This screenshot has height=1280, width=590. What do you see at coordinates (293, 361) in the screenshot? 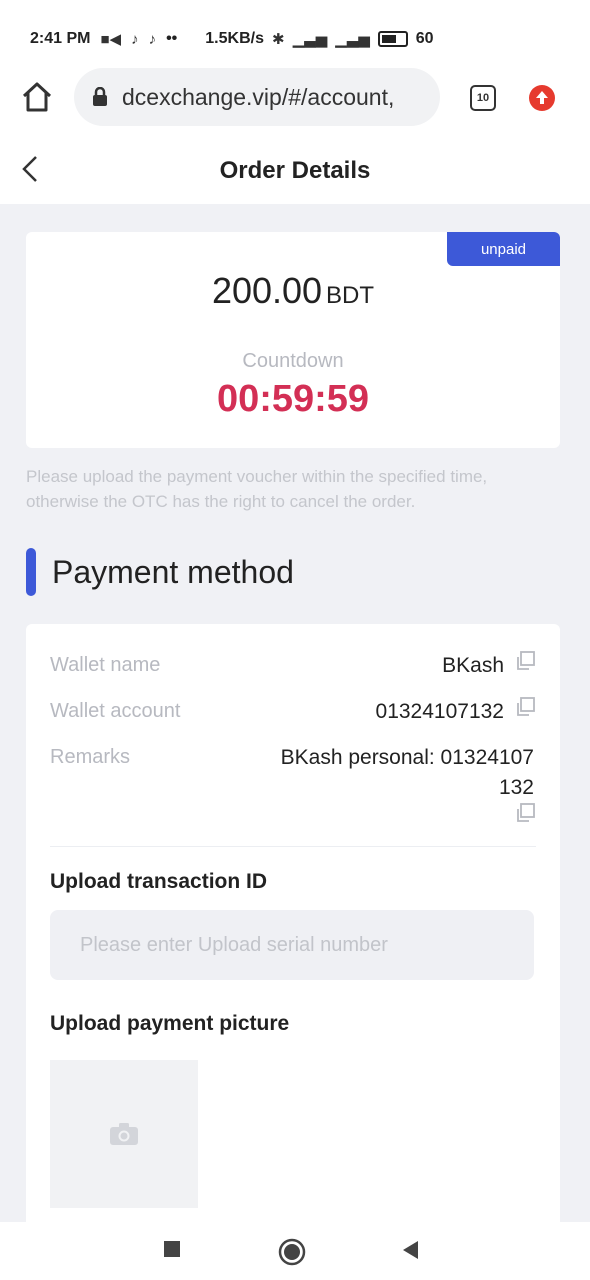
I see `countdown-label: Countdown` at bounding box center [293, 361].